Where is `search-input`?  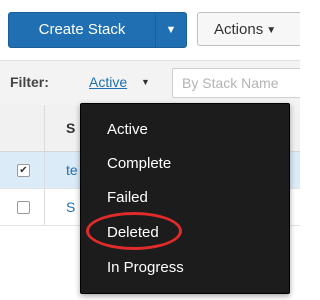
search-input is located at coordinates (236, 83).